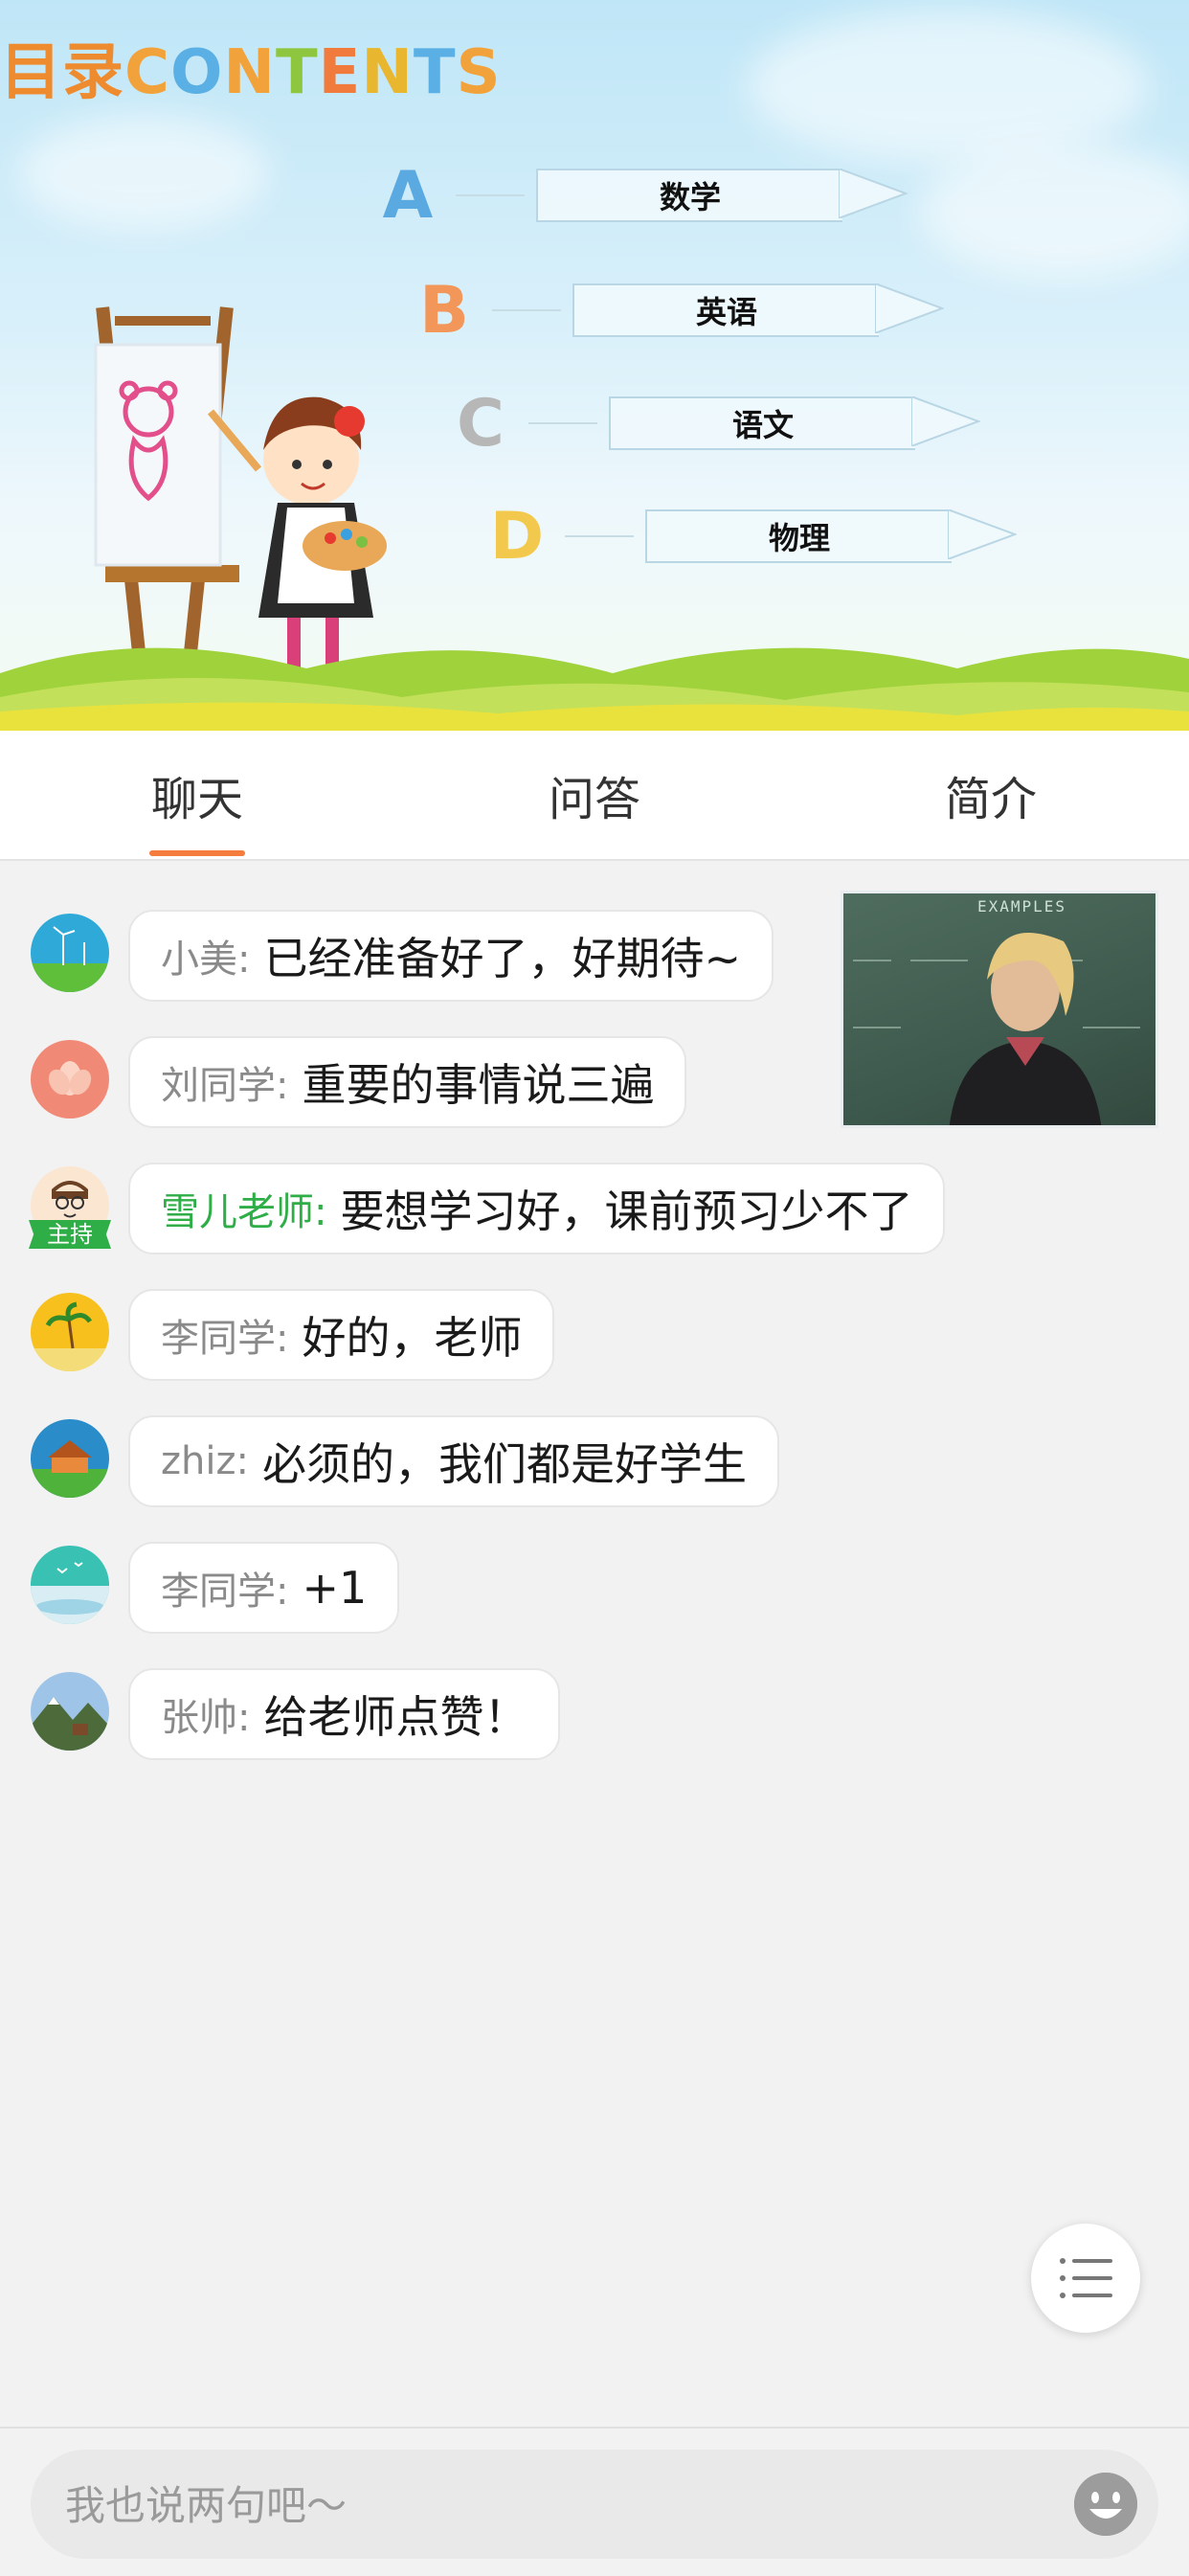 The image size is (1189, 2576). What do you see at coordinates (594, 689) in the screenshot?
I see `green-hills-decoration` at bounding box center [594, 689].